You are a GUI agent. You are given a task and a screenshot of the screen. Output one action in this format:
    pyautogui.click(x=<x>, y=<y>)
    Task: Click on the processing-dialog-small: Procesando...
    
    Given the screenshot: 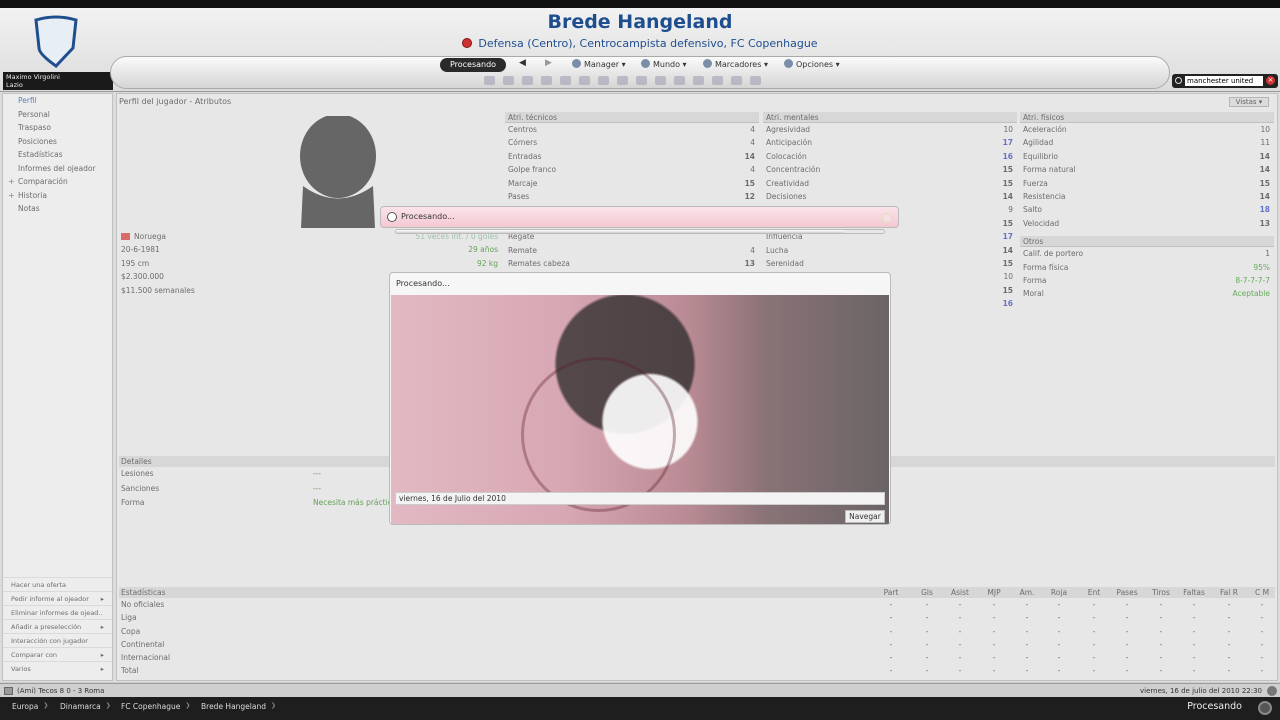 What is the action you would take?
    pyautogui.click(x=639, y=217)
    